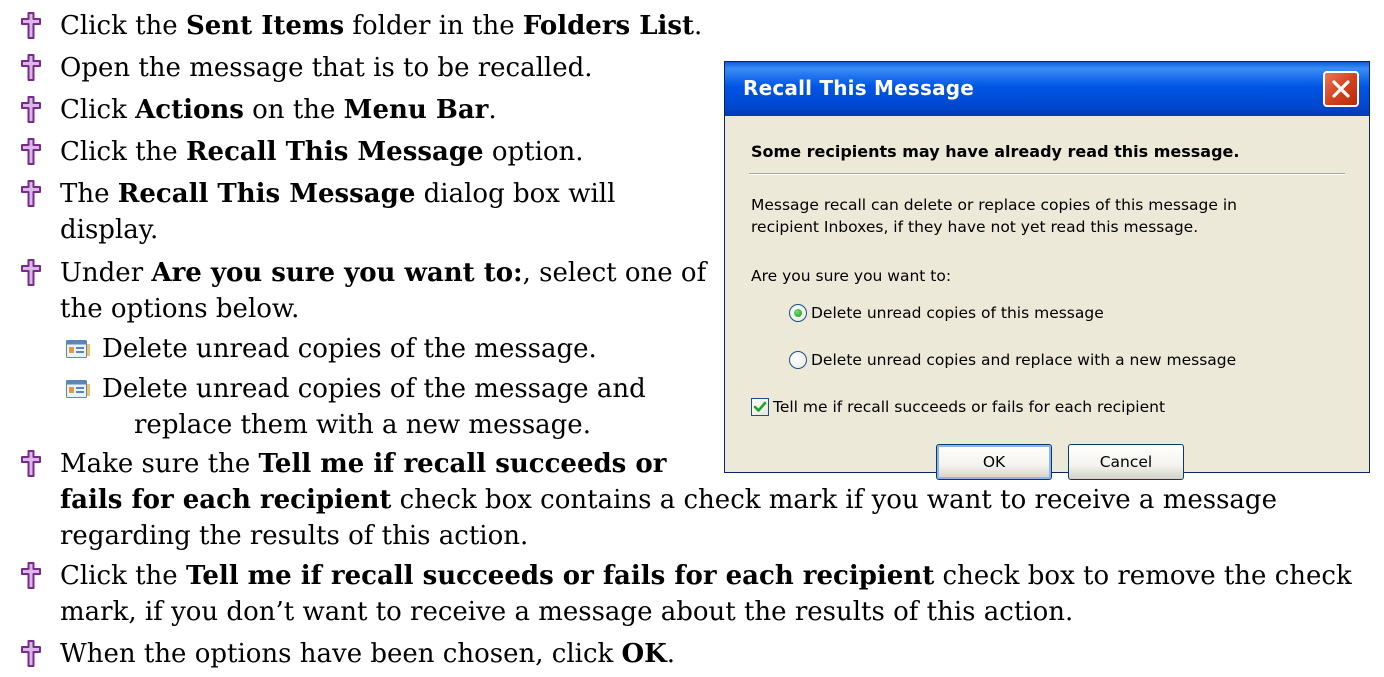  I want to click on step-6-continued: the options below., so click(180, 309).